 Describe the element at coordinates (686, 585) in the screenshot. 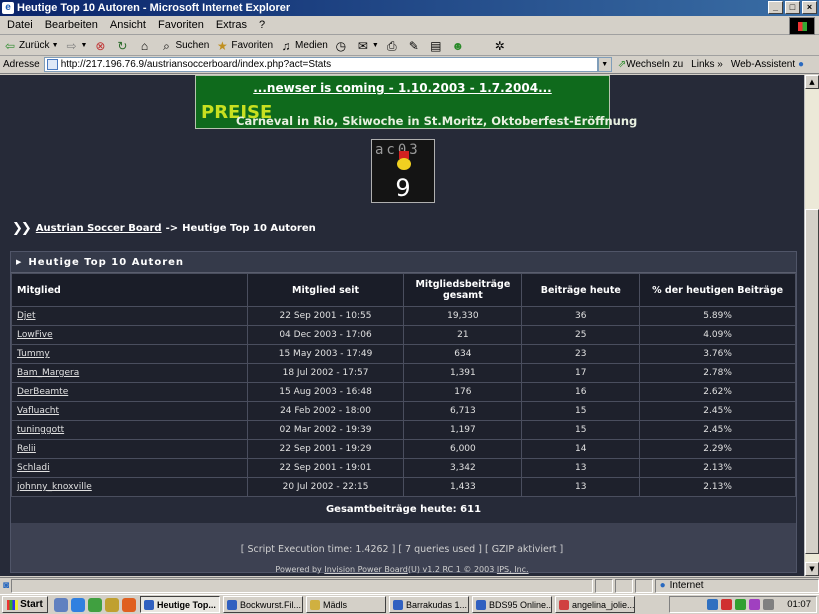

I see `zone-label: Internet` at that location.